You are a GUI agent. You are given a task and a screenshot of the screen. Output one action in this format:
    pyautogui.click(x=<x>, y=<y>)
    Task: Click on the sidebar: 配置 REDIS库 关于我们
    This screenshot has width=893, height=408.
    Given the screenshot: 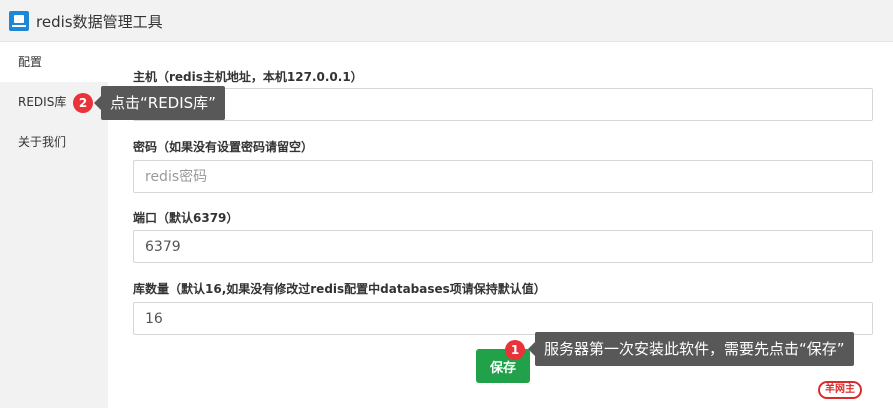 What is the action you would take?
    pyautogui.click(x=54, y=225)
    